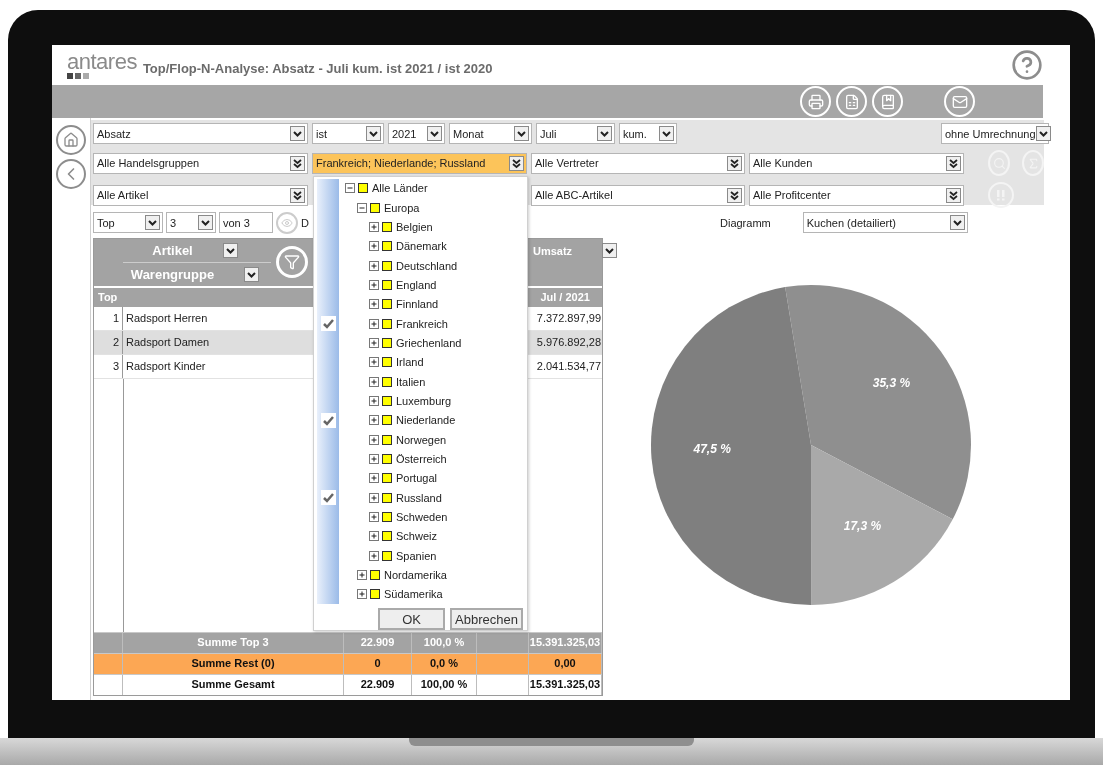  Describe the element at coordinates (167, 318) in the screenshot. I see `table-cell-text: Radsport Herren` at that location.